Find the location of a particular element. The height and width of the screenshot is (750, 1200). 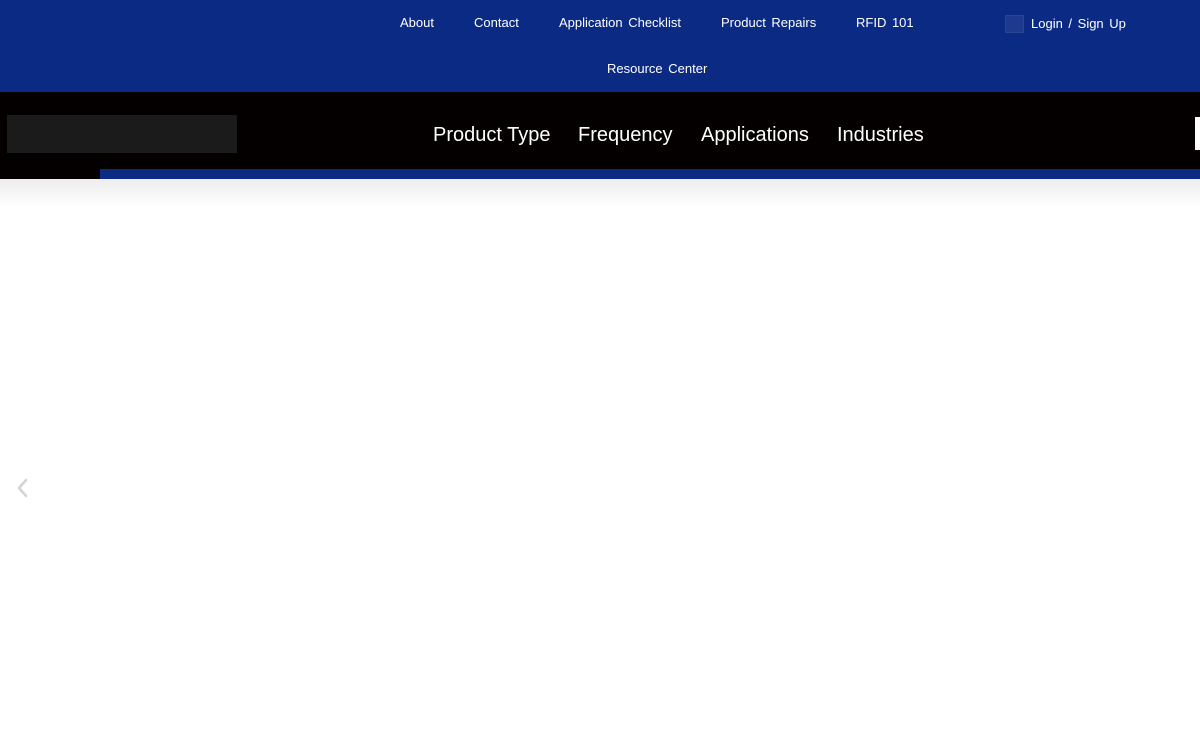

nav-link-product-repairs: Product Repairs is located at coordinates (768, 23).